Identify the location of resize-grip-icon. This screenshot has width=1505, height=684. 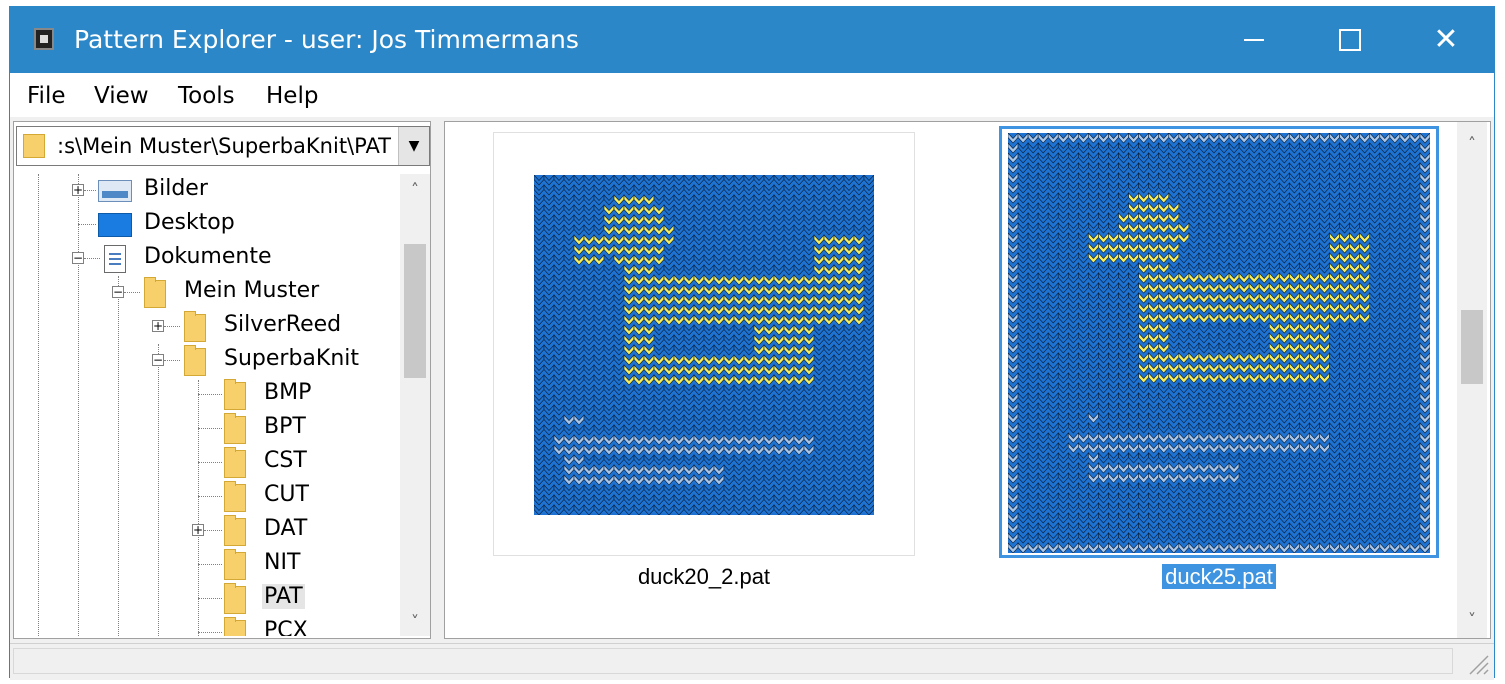
(1477, 663).